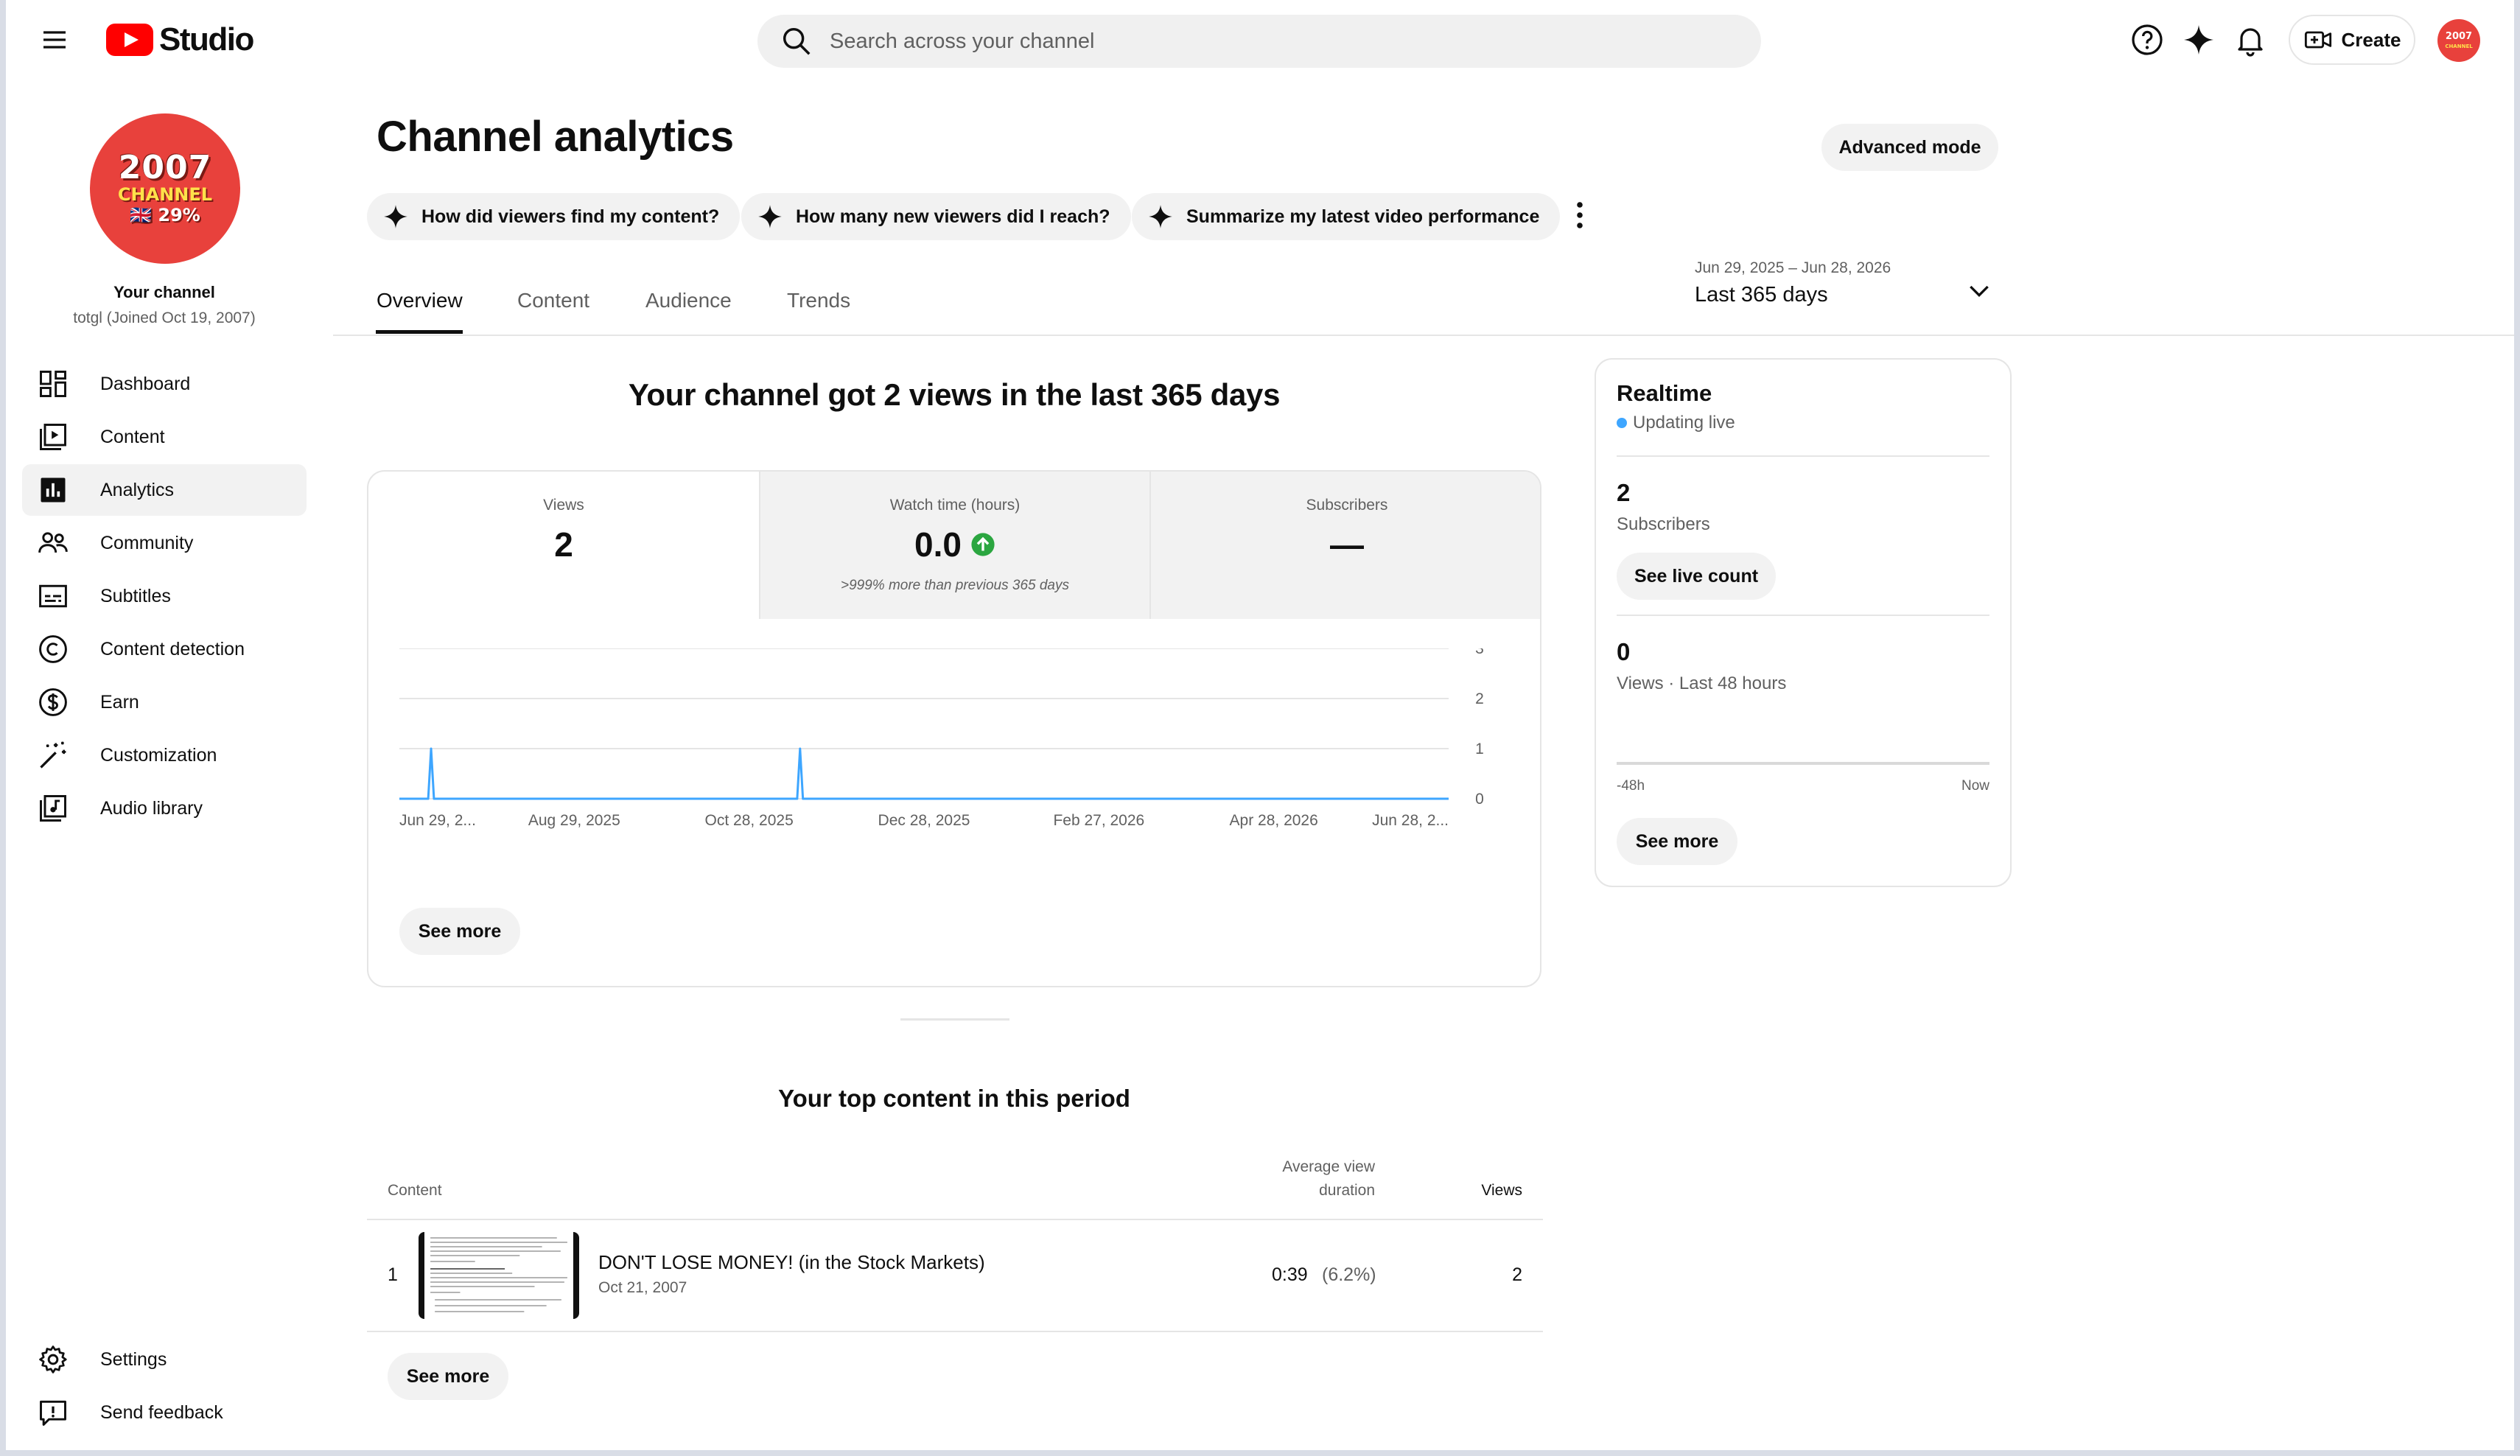  What do you see at coordinates (393, 1274) in the screenshot?
I see `row-rank: 1` at bounding box center [393, 1274].